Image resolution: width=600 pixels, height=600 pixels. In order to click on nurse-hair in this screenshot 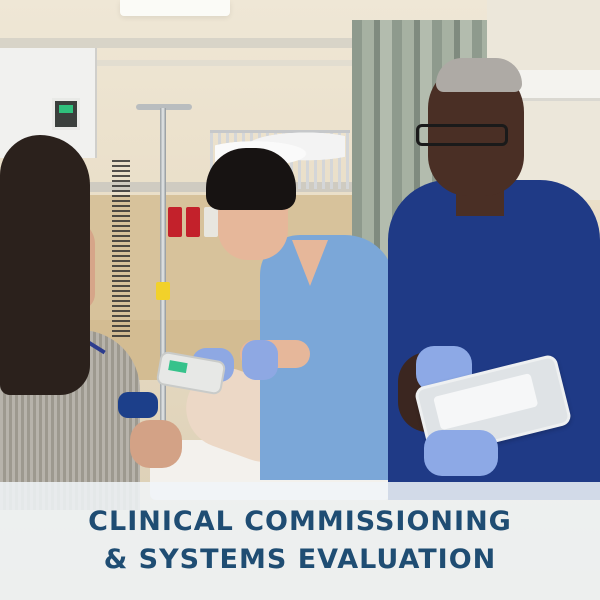, I will do `click(45, 265)`.